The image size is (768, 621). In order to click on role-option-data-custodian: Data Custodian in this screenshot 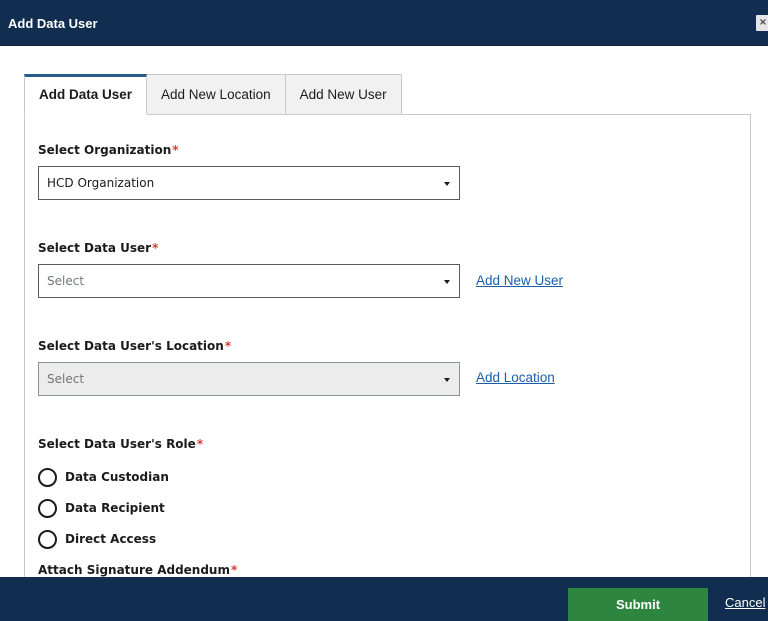, I will do `click(103, 477)`.